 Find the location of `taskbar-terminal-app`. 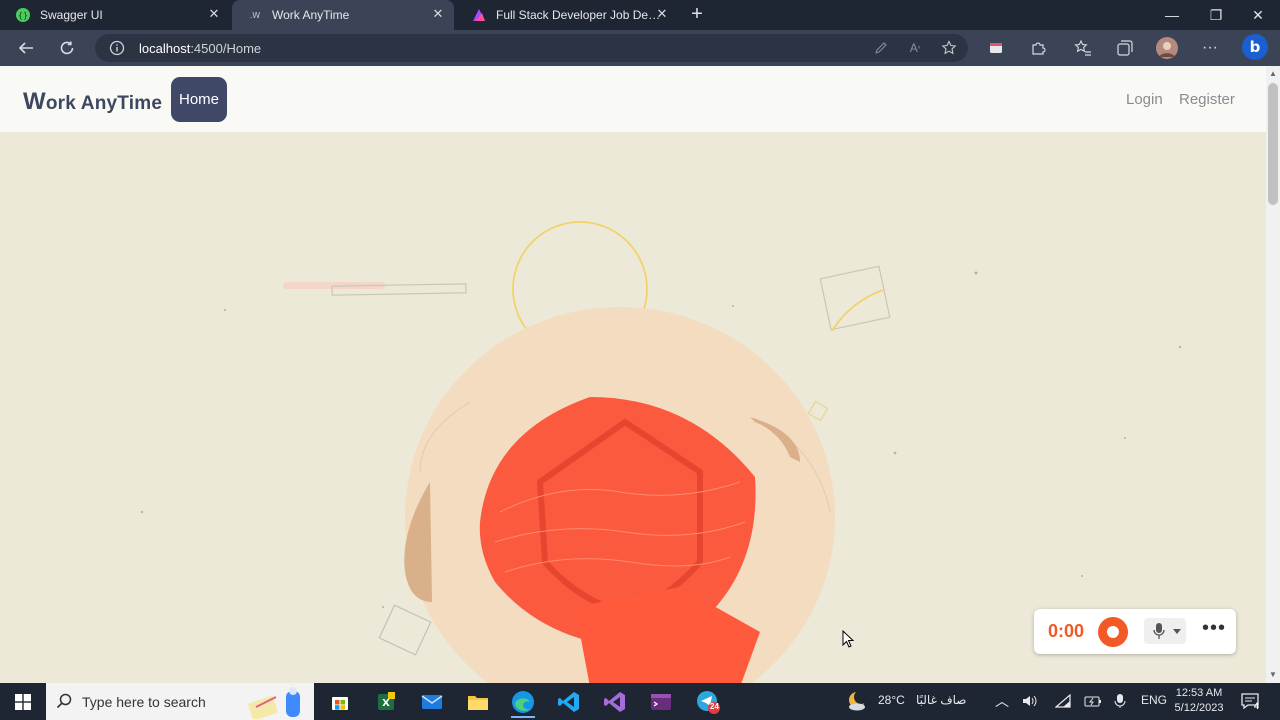

taskbar-terminal-app is located at coordinates (661, 702).